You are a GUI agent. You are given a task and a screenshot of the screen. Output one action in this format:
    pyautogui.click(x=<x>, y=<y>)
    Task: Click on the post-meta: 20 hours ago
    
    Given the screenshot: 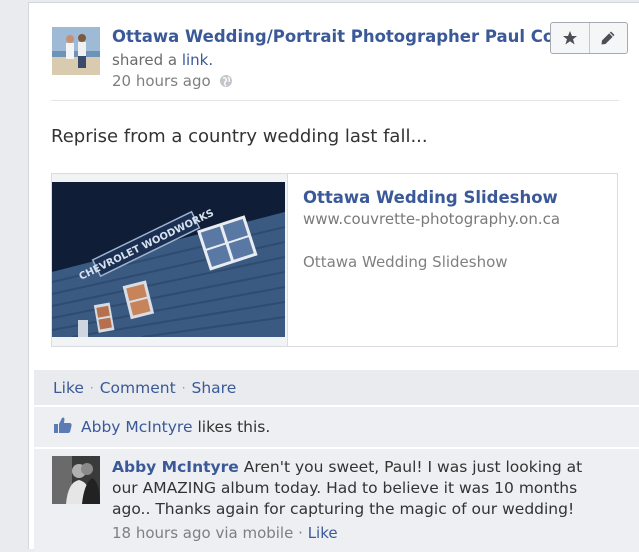 What is the action you would take?
    pyautogui.click(x=172, y=81)
    